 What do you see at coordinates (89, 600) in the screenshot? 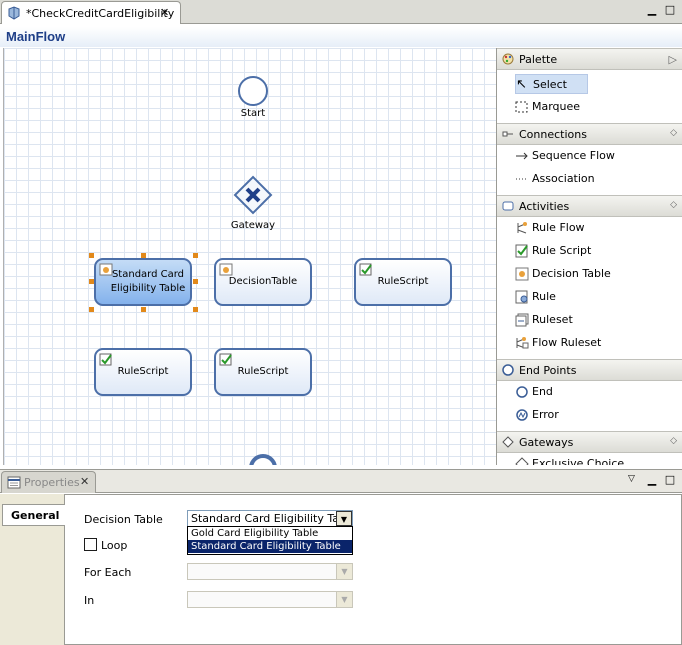
I see `in-label: In` at bounding box center [89, 600].